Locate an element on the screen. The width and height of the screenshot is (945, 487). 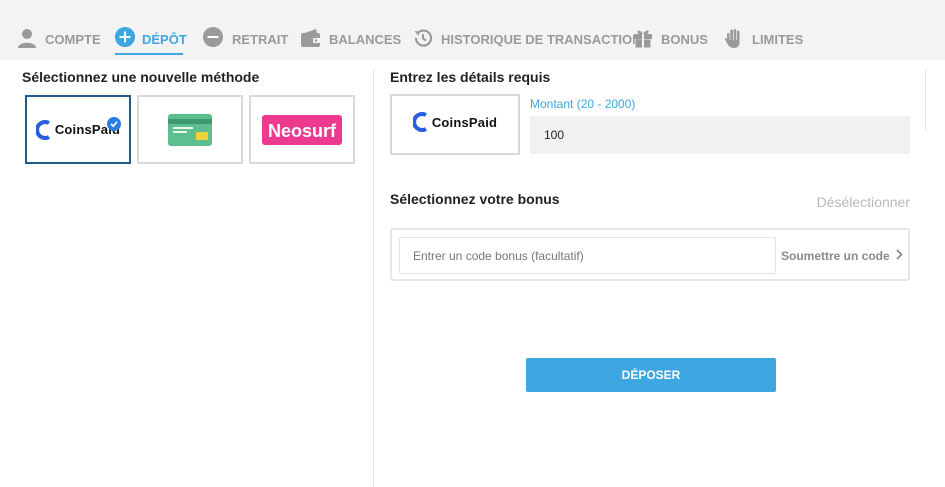
select-method-title: Sélectionnez une nouvelle méthode is located at coordinates (141, 77).